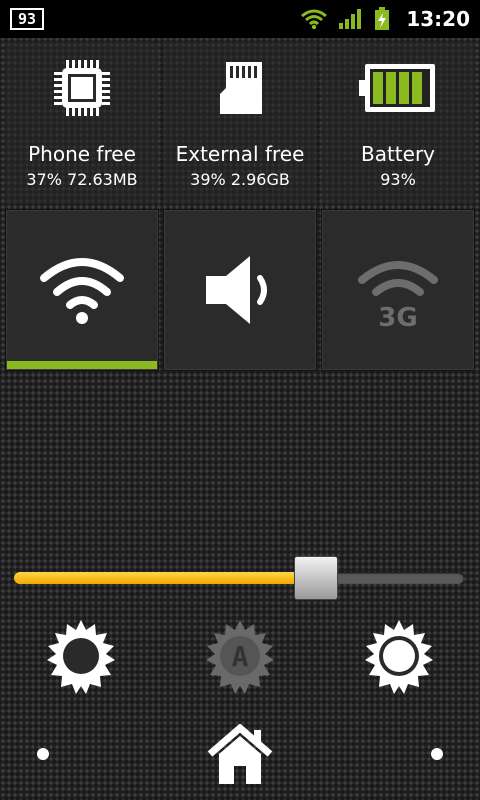 The height and width of the screenshot is (800, 480). I want to click on brightness-high-icon, so click(399, 656).